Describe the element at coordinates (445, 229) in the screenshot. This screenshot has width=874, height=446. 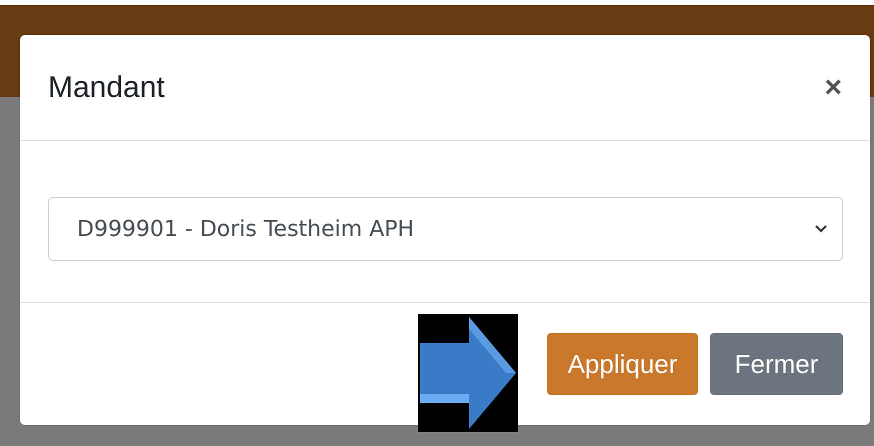
I see `client-select: D999901 - Doris Testheim APH` at that location.